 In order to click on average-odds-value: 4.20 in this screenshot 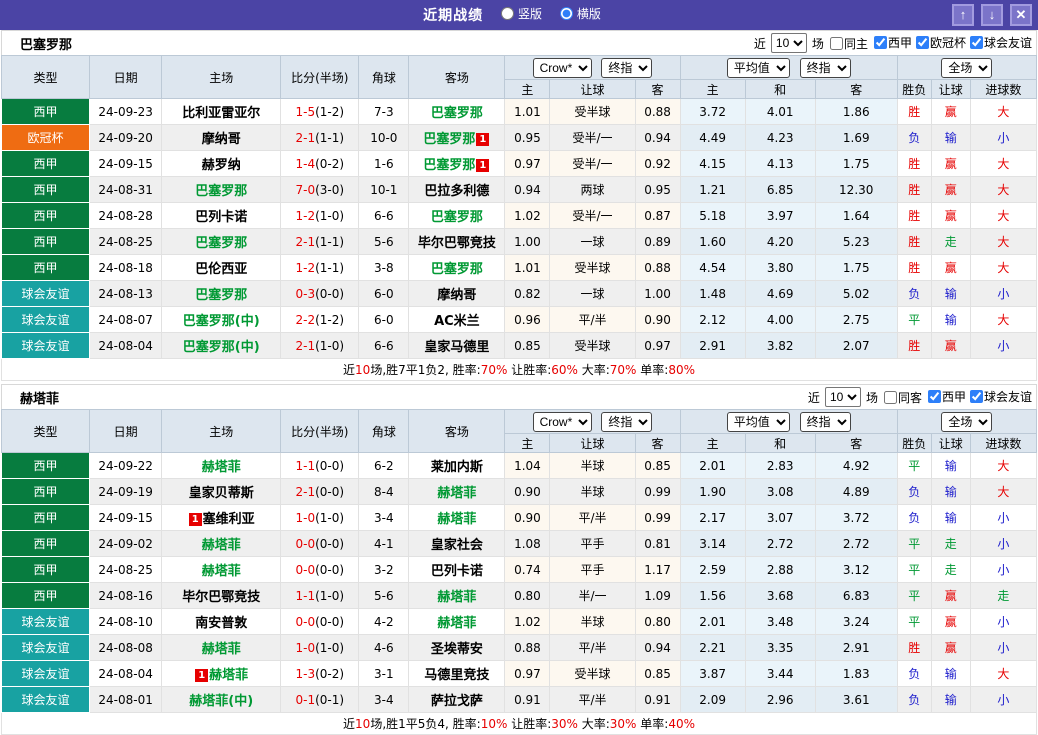, I will do `click(780, 241)`.